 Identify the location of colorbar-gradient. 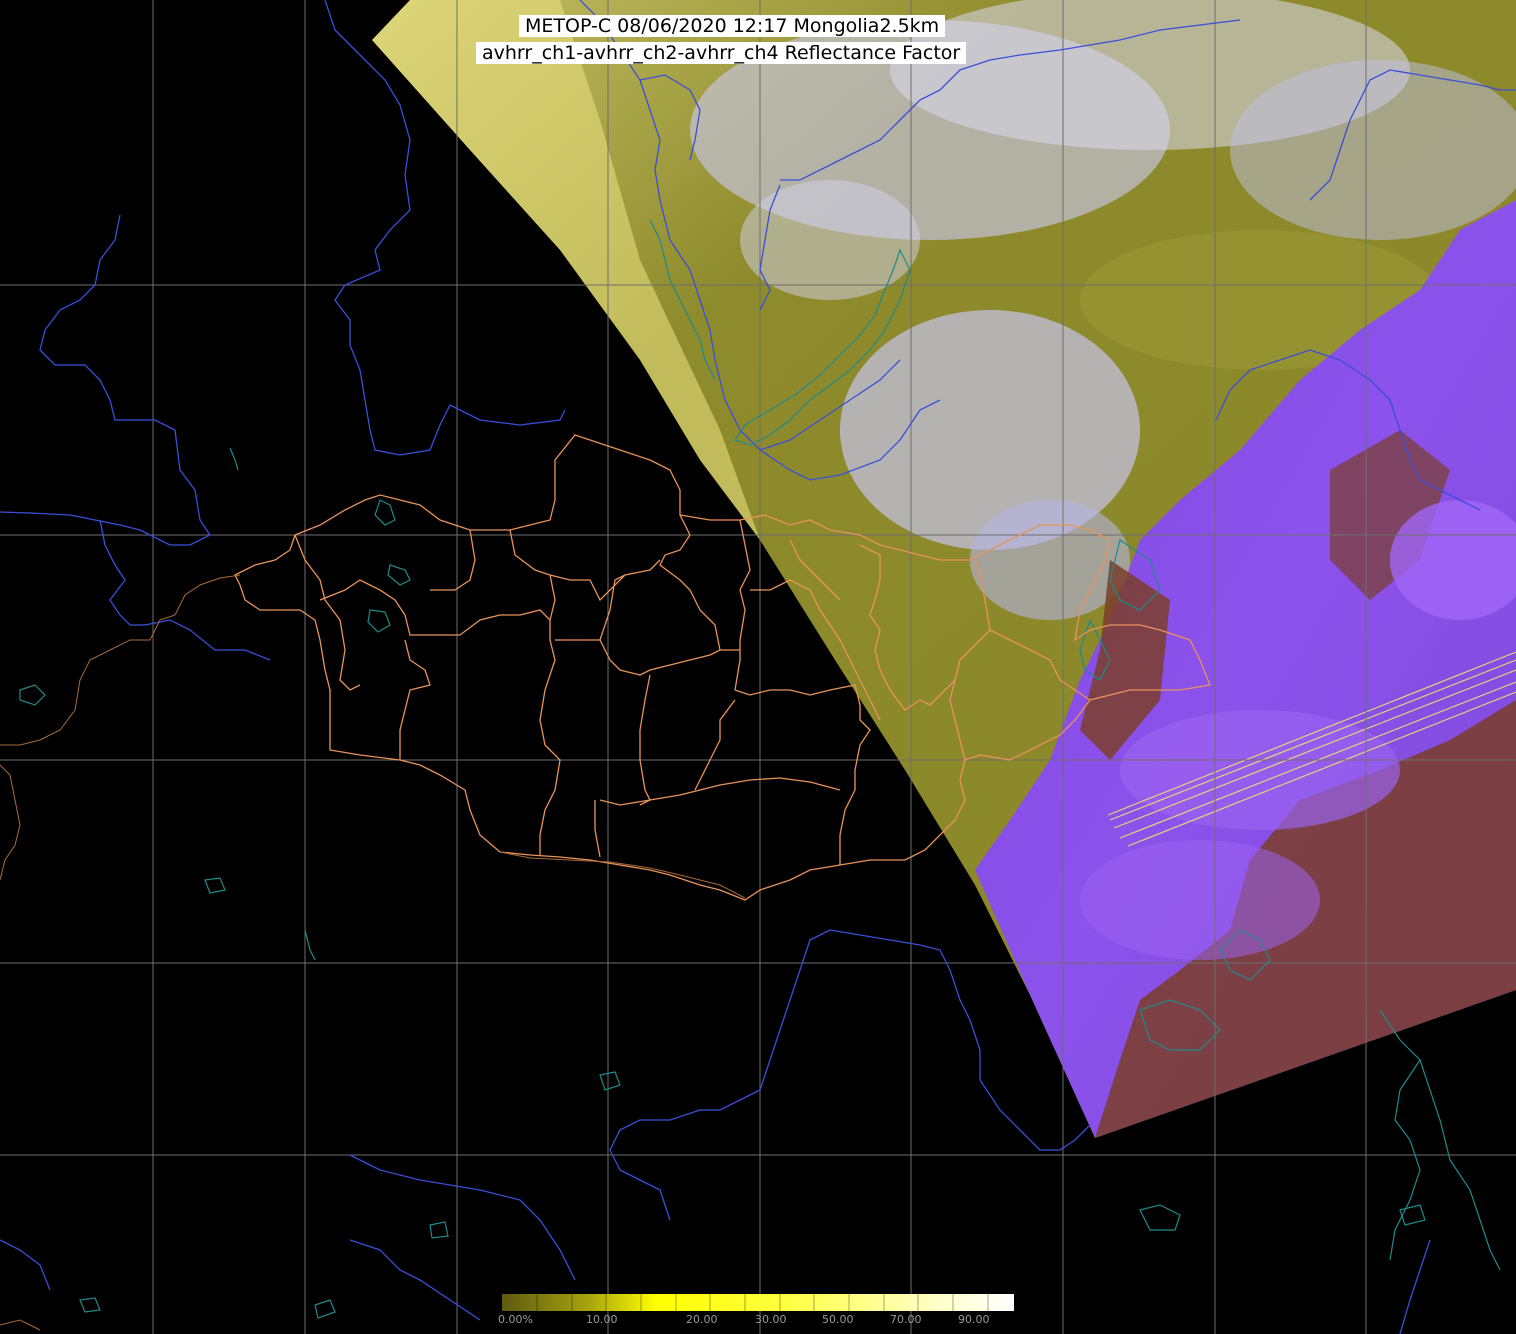
(758, 1302).